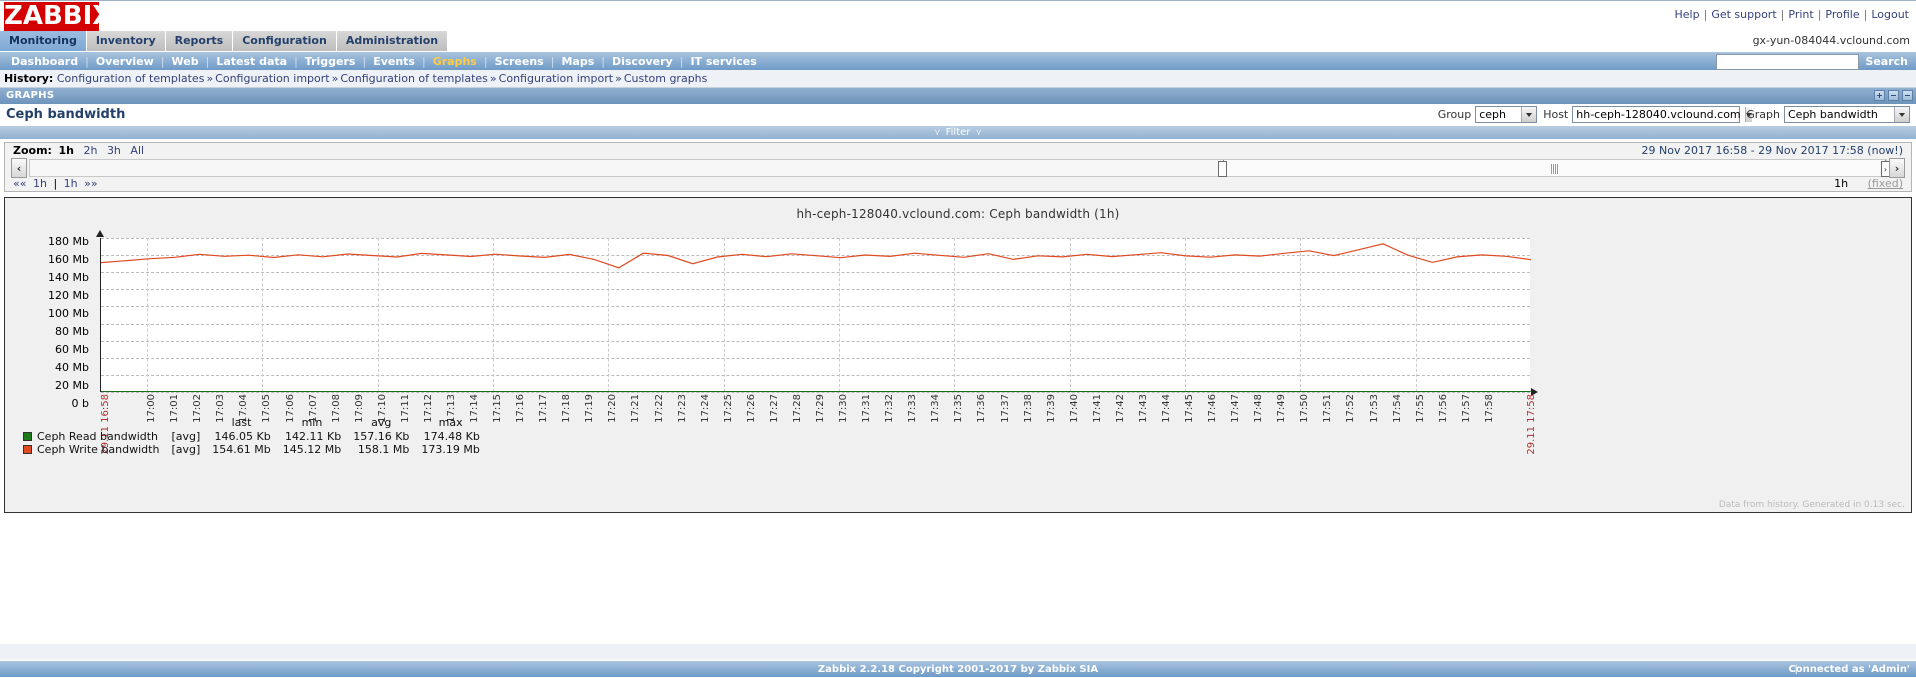  What do you see at coordinates (90, 150) in the screenshot?
I see `zoom-option-2h: 2h` at bounding box center [90, 150].